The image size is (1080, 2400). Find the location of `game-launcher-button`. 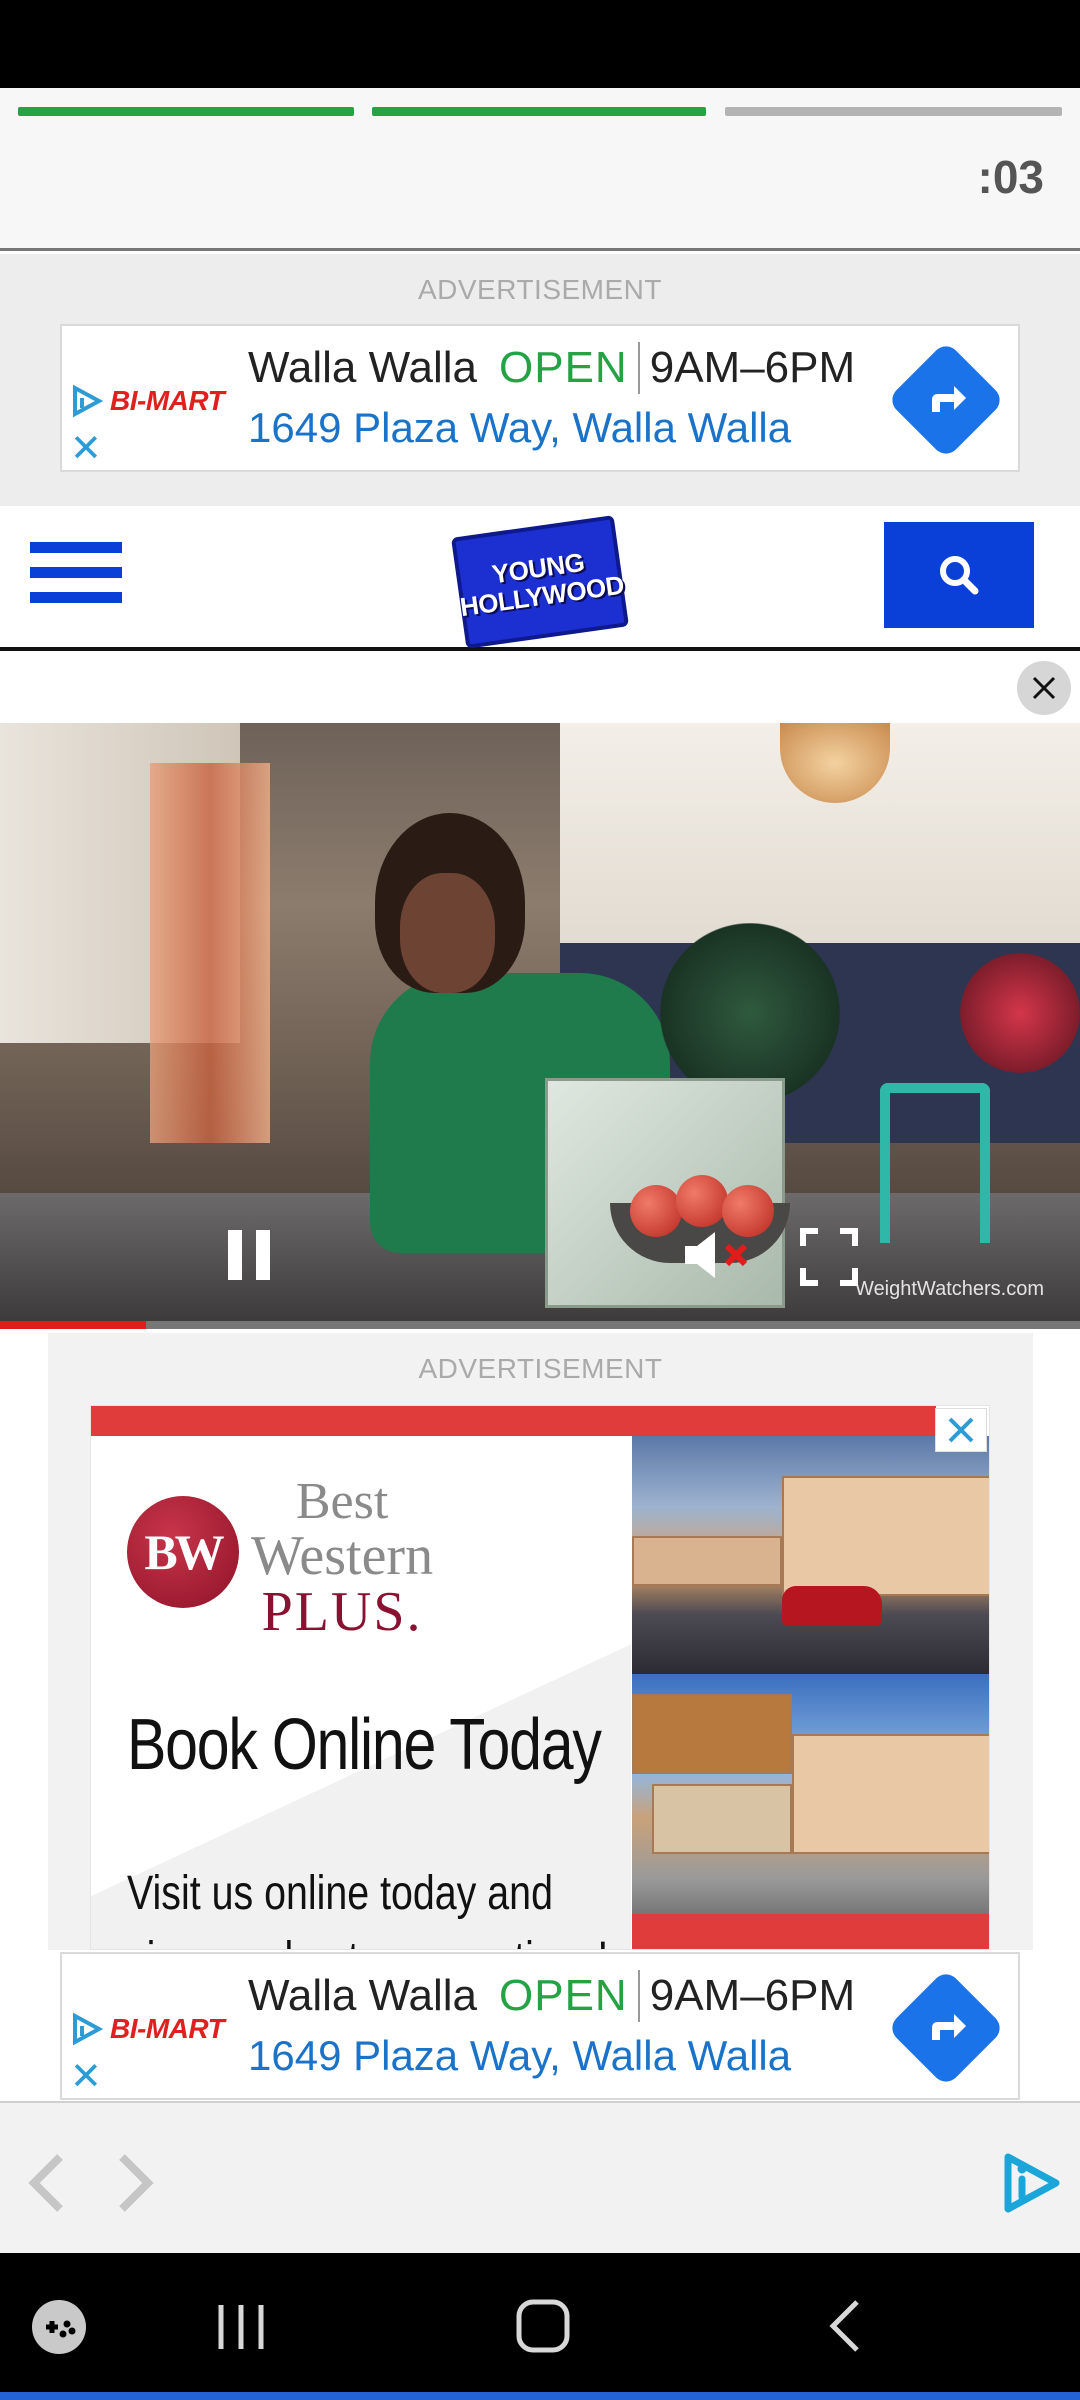

game-launcher-button is located at coordinates (59, 2329).